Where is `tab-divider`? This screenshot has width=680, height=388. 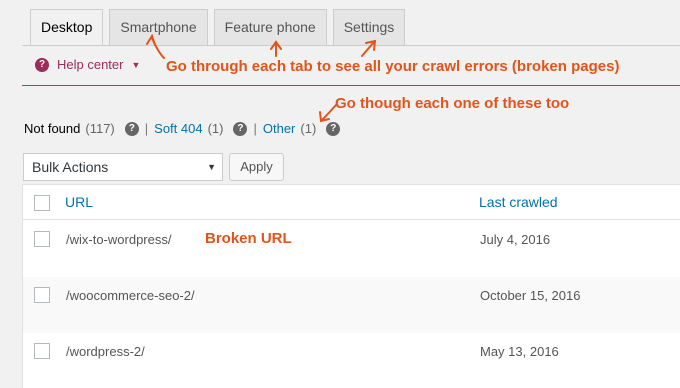
tab-divider is located at coordinates (351, 45).